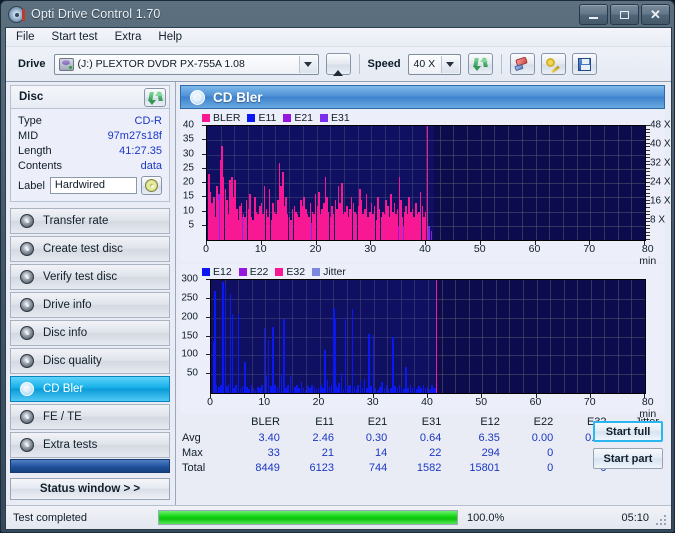  What do you see at coordinates (75, 37) in the screenshot?
I see `menu-item-start-test: Start test` at bounding box center [75, 37].